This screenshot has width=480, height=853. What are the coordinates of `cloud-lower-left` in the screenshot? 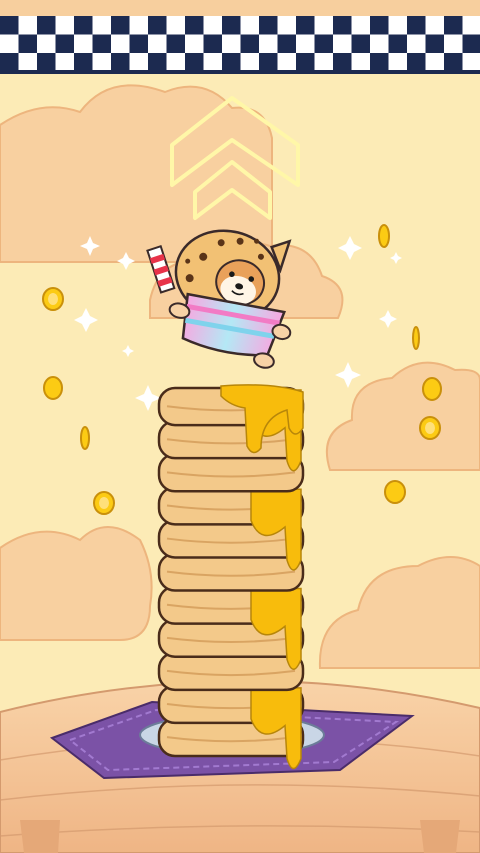 It's located at (76, 583).